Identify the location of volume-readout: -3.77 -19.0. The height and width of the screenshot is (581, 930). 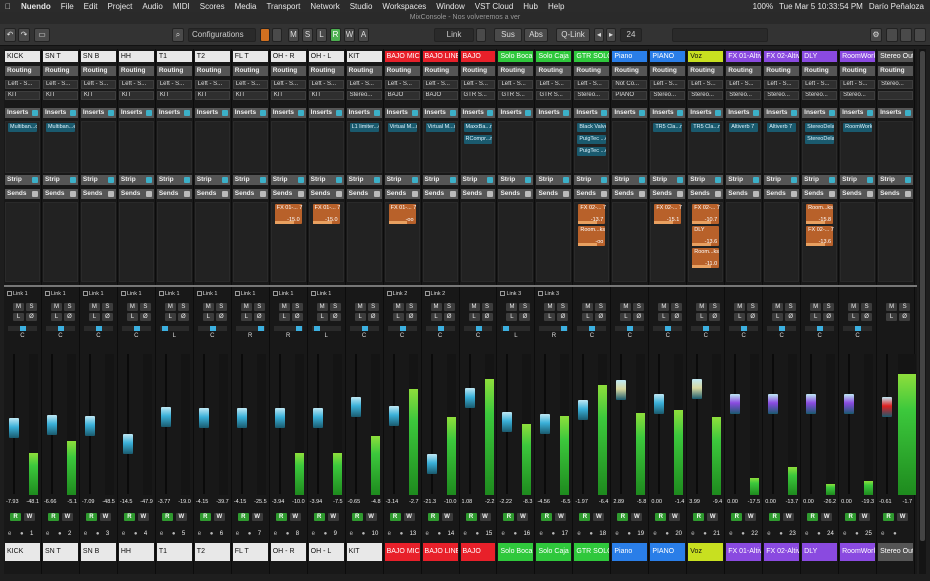
(174, 502).